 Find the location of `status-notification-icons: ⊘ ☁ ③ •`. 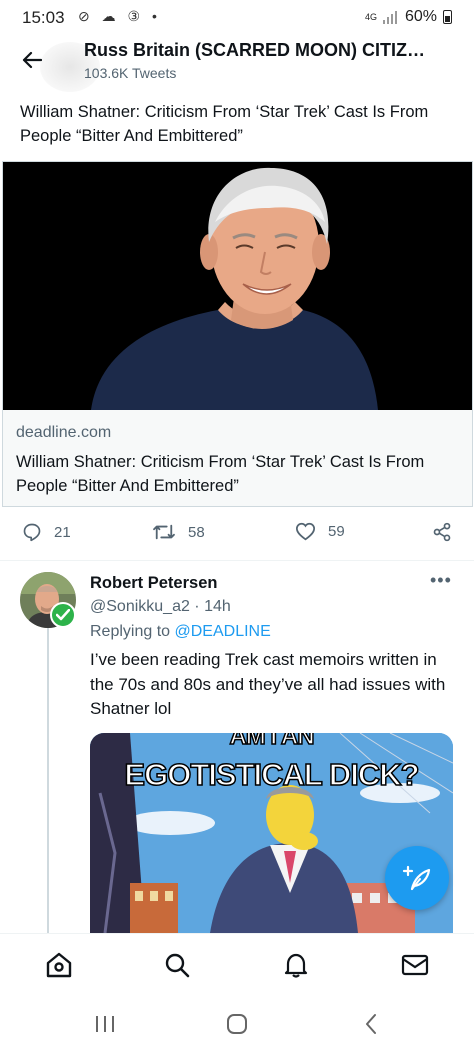

status-notification-icons: ⊘ ☁ ③ • is located at coordinates (119, 16).